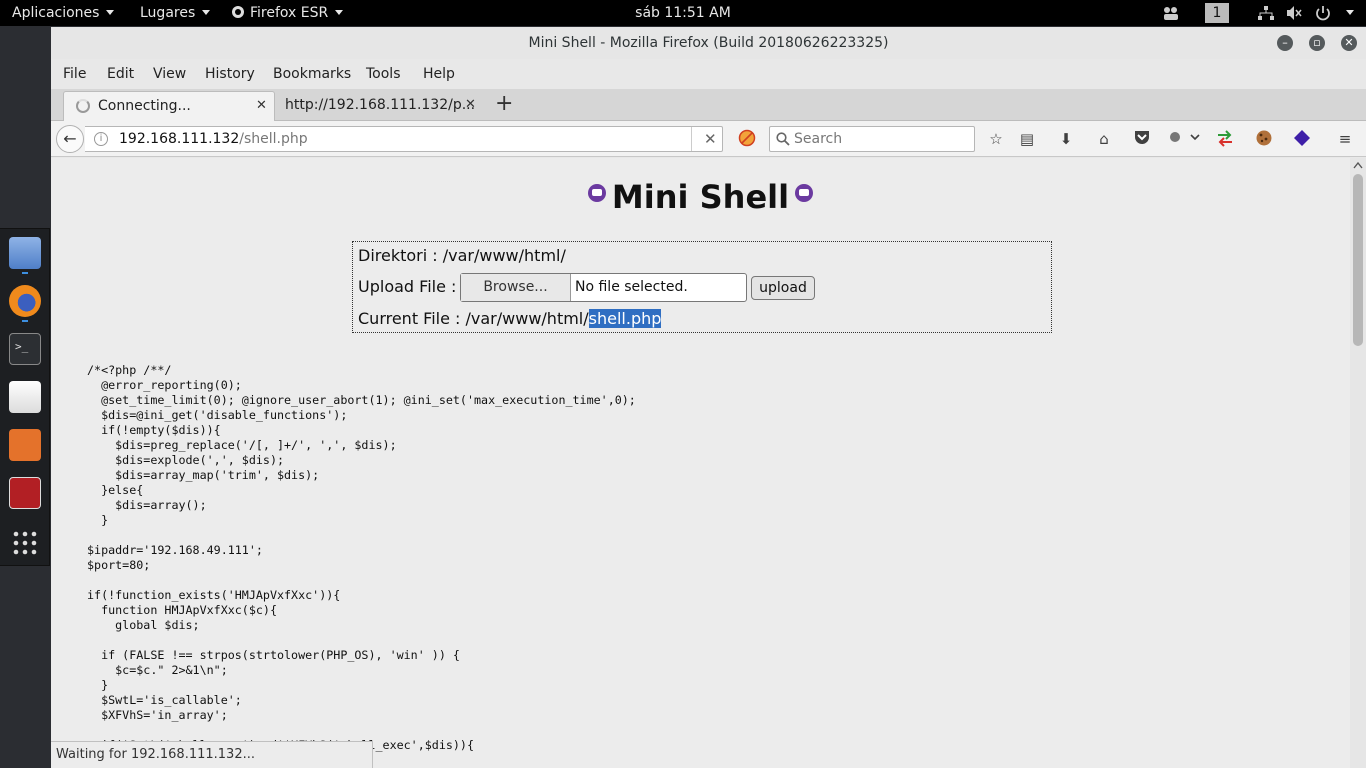  What do you see at coordinates (101, 139) in the screenshot?
I see `site-info-icon: i` at bounding box center [101, 139].